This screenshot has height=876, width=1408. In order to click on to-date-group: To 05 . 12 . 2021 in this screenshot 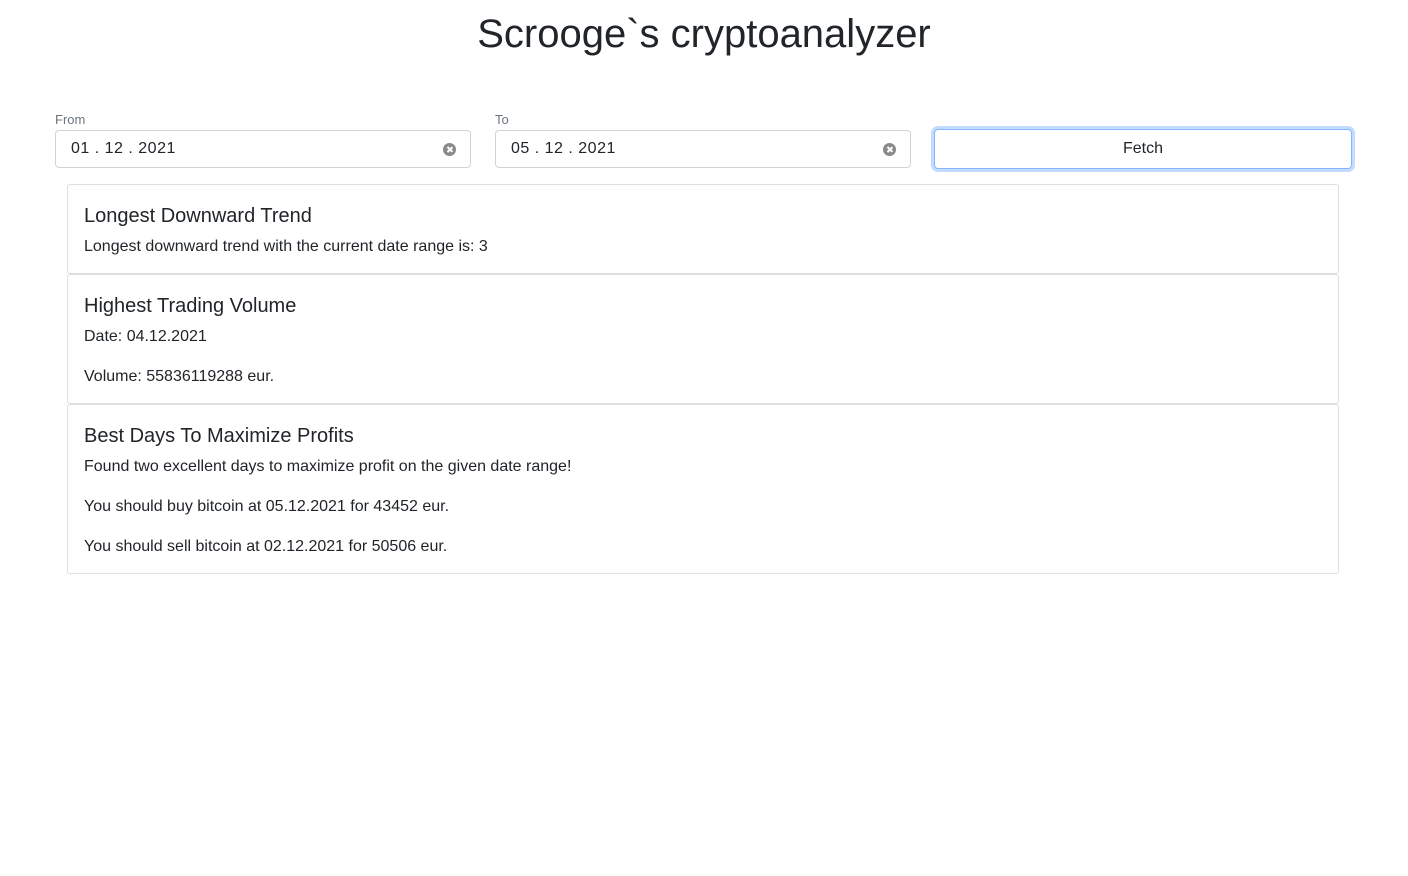, I will do `click(703, 140)`.